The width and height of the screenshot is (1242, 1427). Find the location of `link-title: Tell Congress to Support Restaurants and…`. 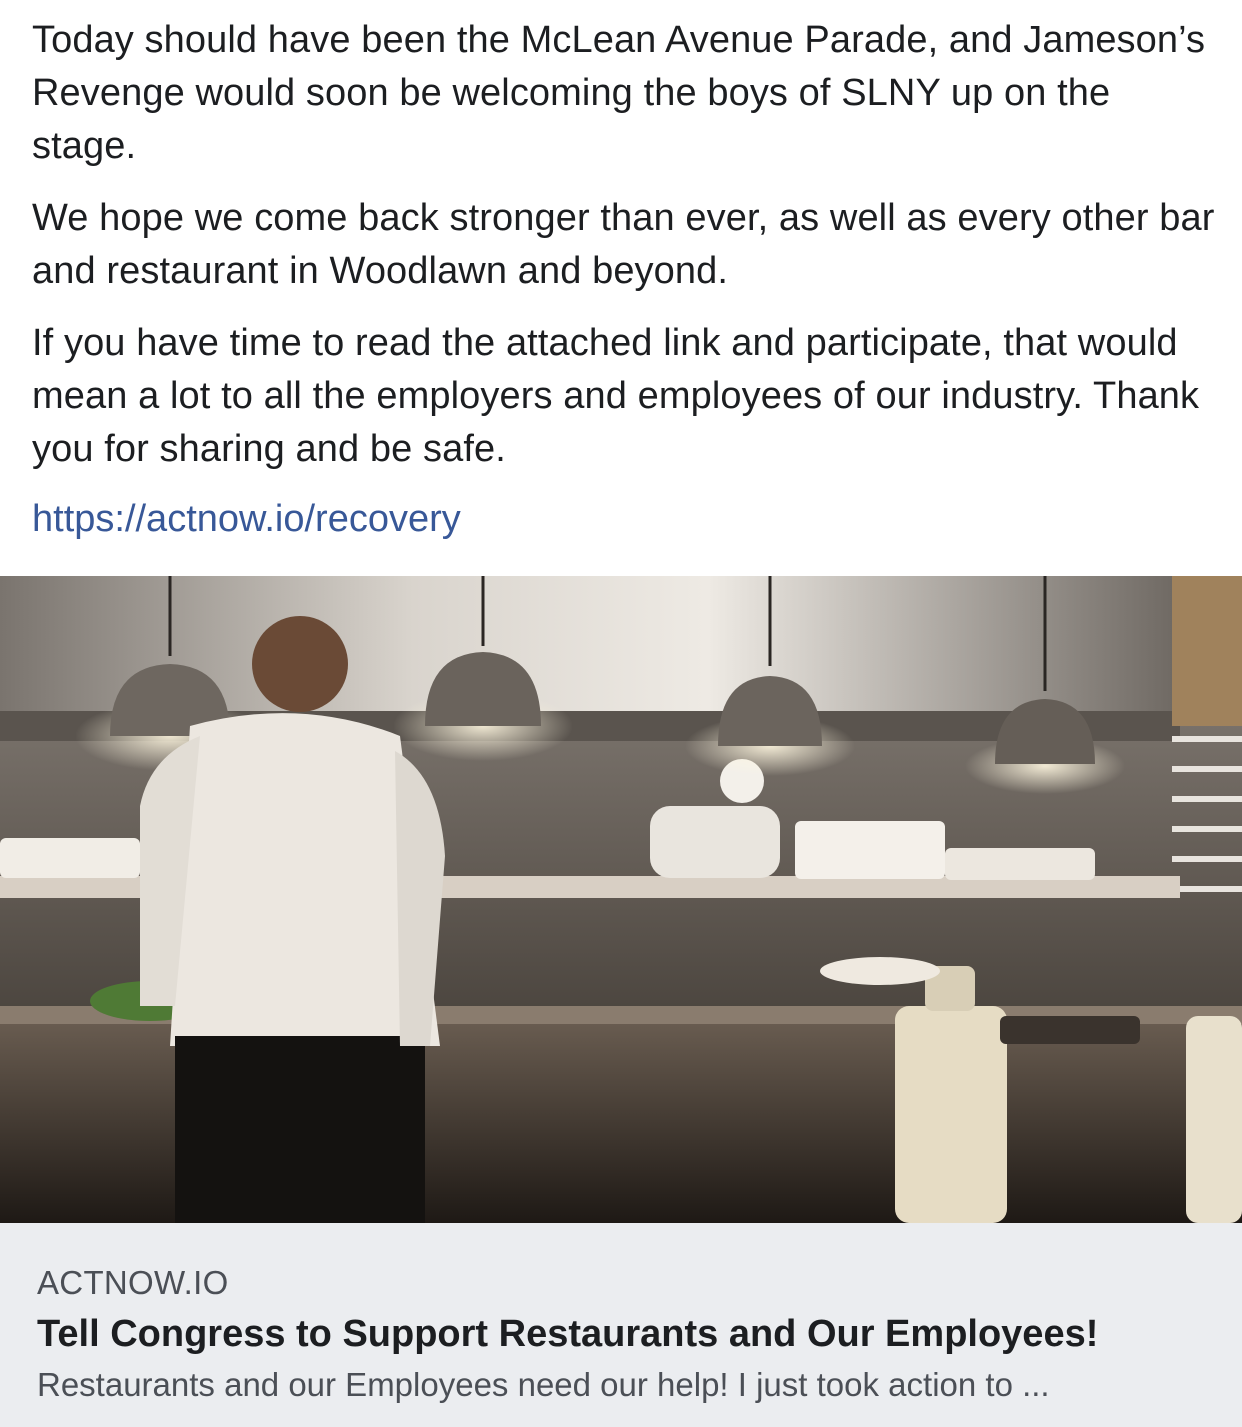

link-title: Tell Congress to Support Restaurants and… is located at coordinates (627, 1334).